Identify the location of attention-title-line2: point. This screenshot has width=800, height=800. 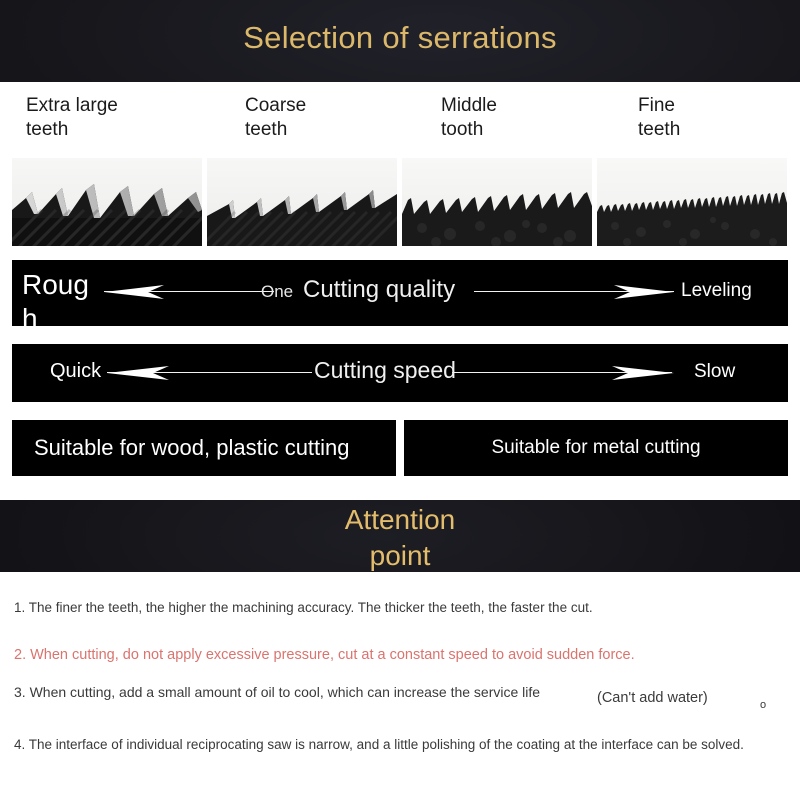
(400, 555).